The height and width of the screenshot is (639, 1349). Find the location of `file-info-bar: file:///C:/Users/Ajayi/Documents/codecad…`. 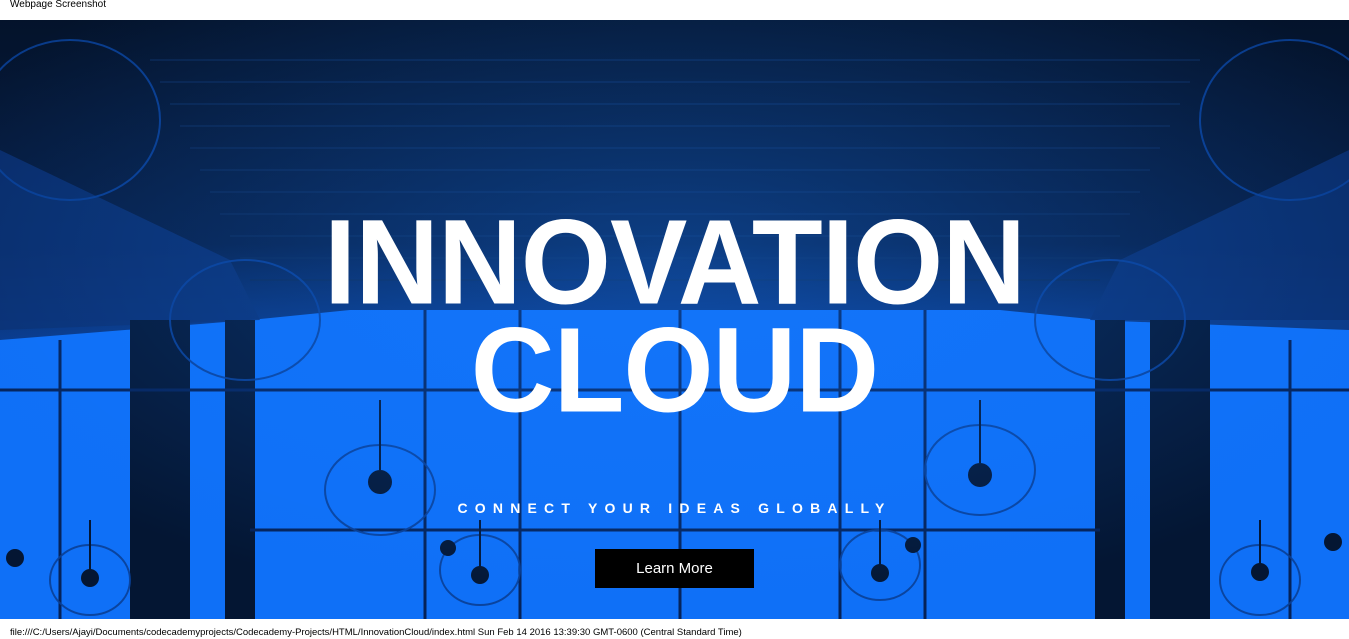

file-info-bar: file:///C:/Users/Ajayi/Documents/codecad… is located at coordinates (674, 629).